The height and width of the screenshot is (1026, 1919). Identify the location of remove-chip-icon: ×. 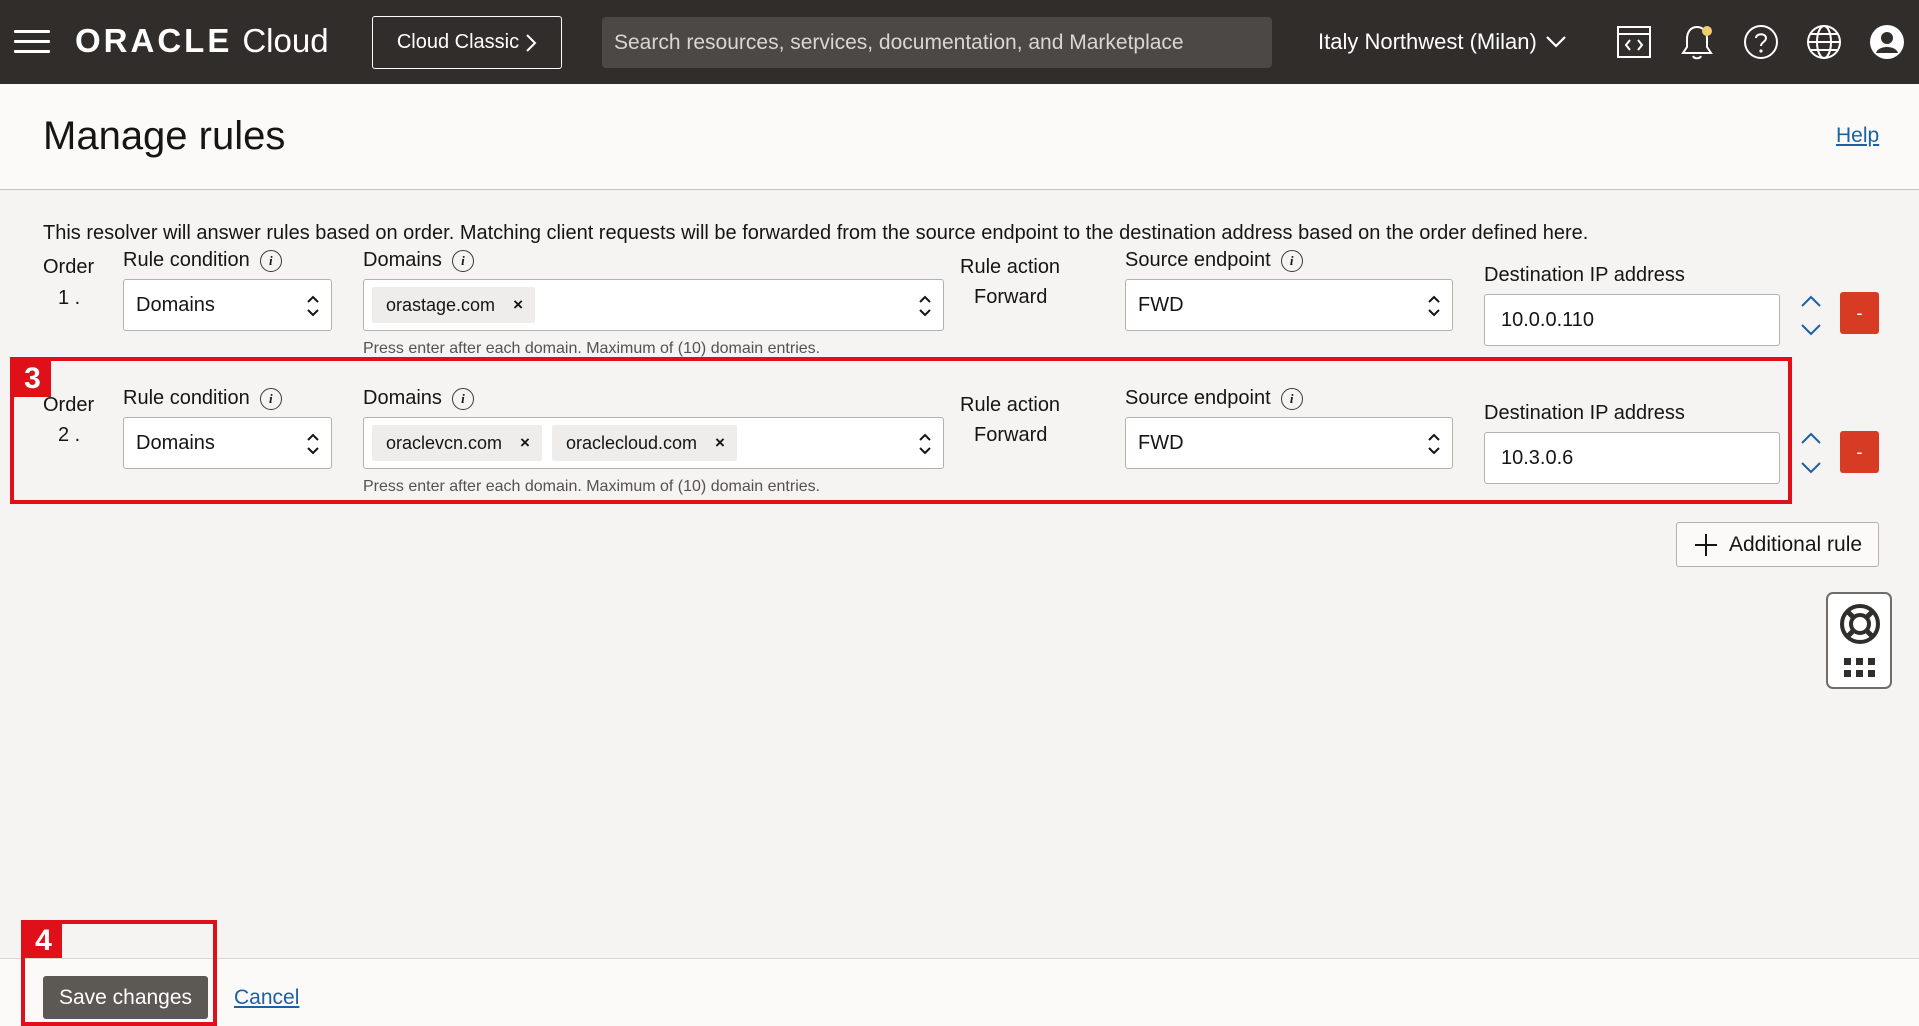
(518, 305).